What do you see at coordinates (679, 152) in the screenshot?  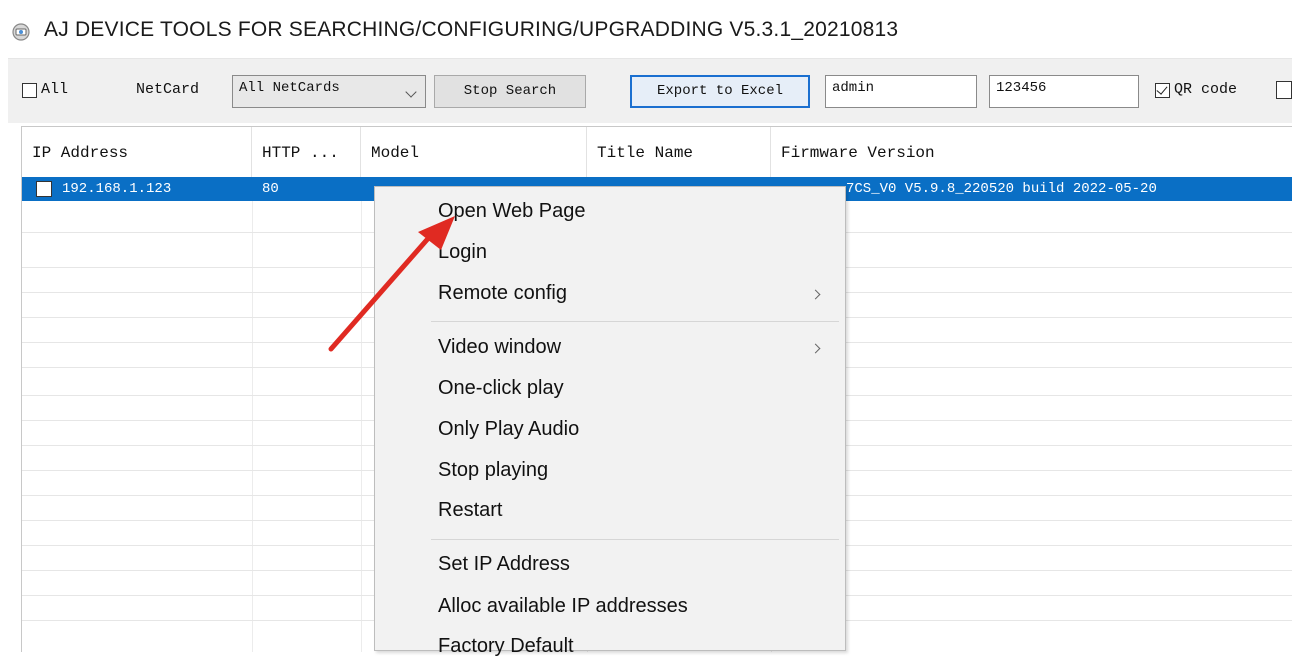 I see `column-header-title-name: Title Name` at bounding box center [679, 152].